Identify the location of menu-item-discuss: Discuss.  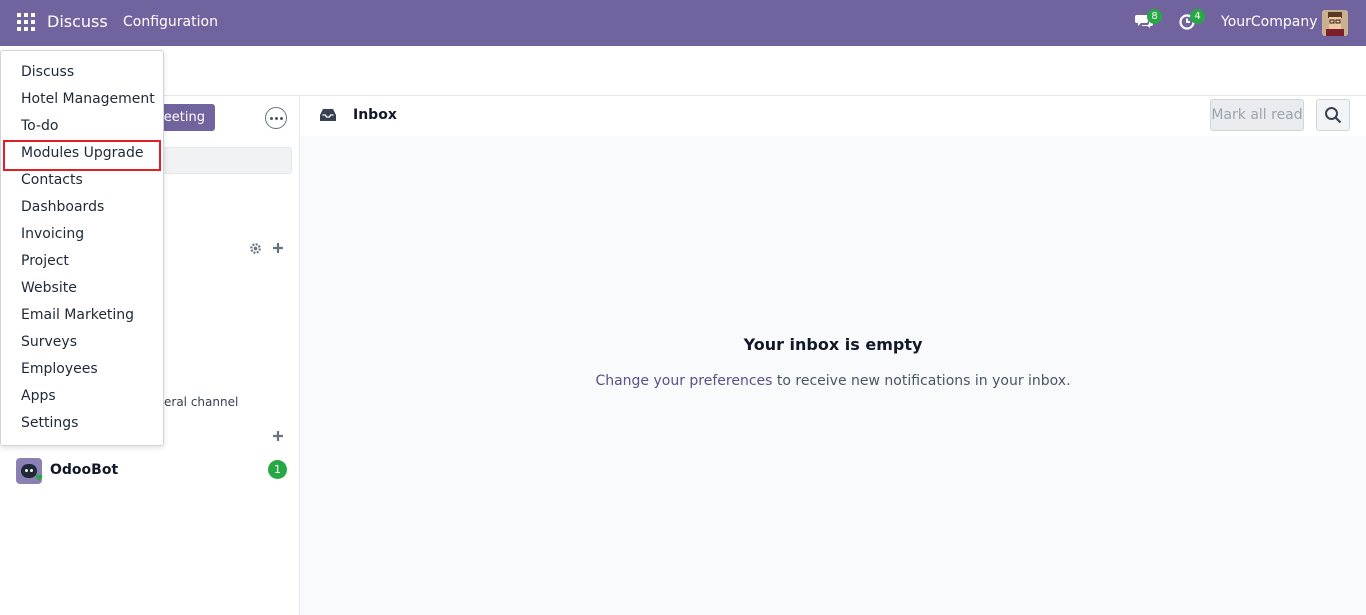
(82, 72).